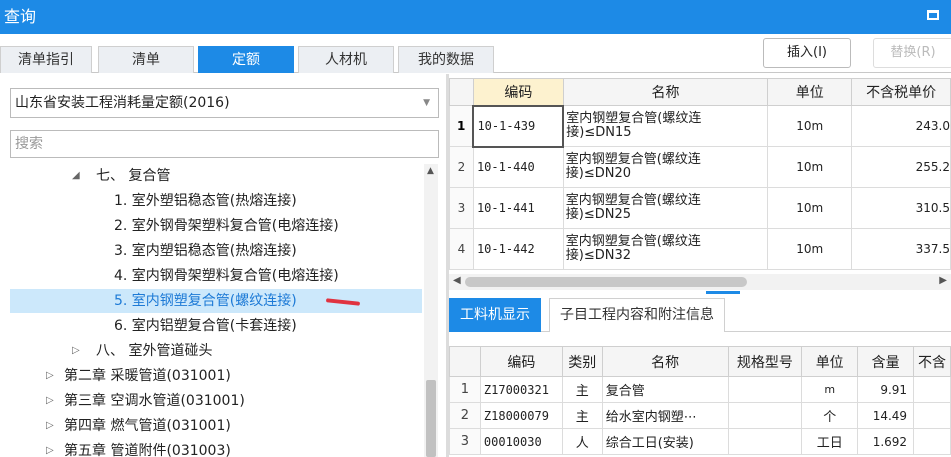  I want to click on table-row: 3 00010030 人 综合工日(安装) 工日 1.692, so click(700, 441).